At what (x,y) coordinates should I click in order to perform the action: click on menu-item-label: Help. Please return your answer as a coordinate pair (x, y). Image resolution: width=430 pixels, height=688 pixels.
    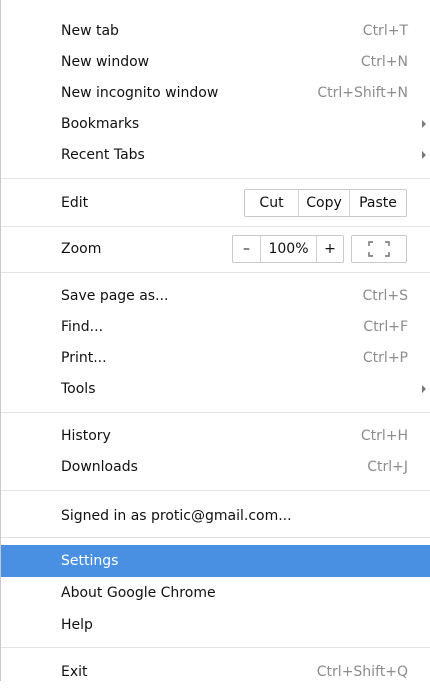
    Looking at the image, I should click on (77, 625).